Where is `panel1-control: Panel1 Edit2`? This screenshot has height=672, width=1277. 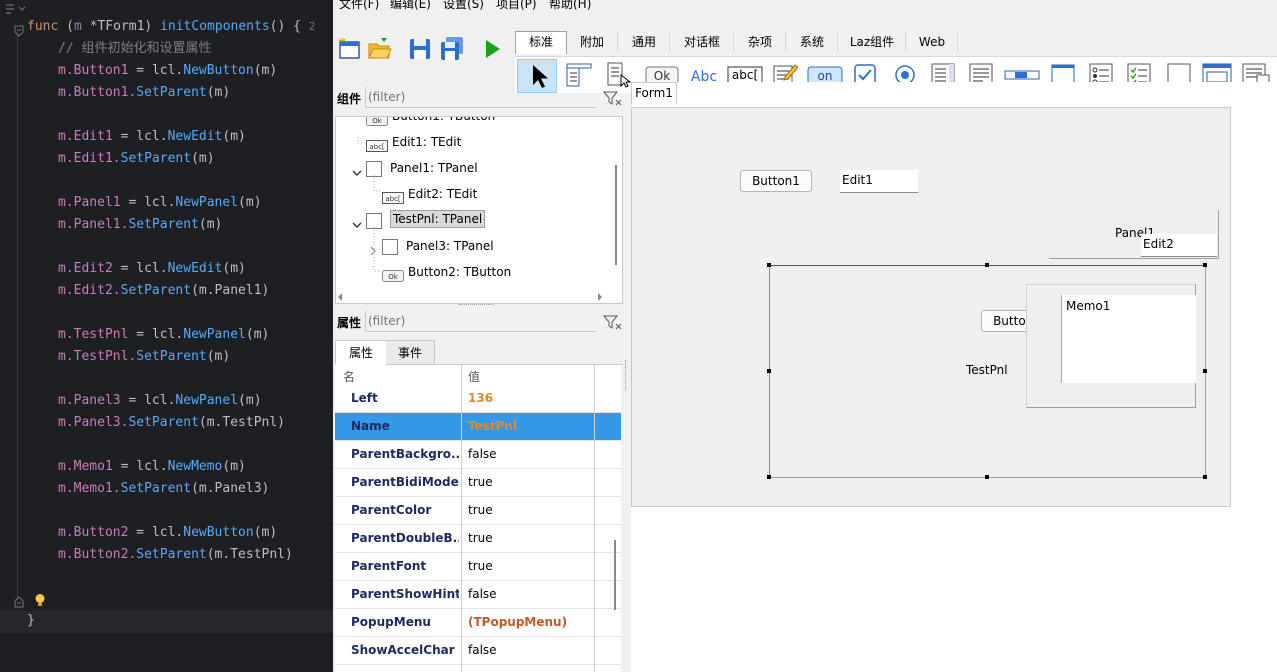 panel1-control: Panel1 Edit2 is located at coordinates (1134, 234).